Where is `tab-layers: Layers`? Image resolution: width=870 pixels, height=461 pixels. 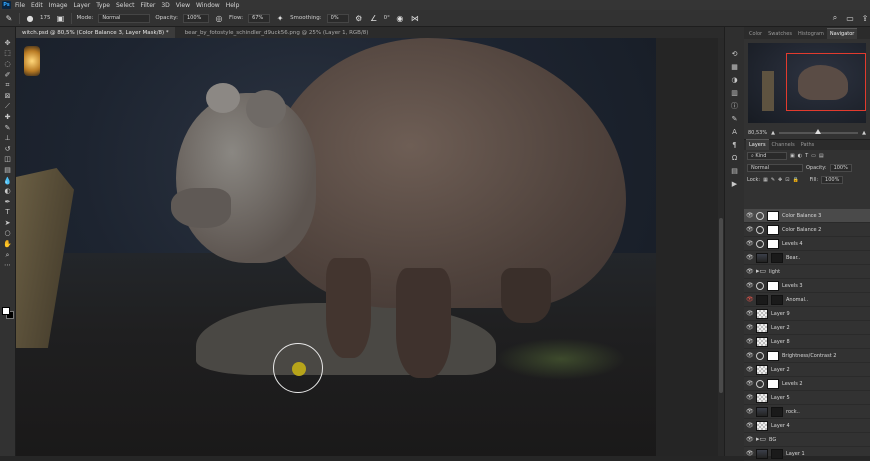
tab-layers: Layers is located at coordinates (757, 144).